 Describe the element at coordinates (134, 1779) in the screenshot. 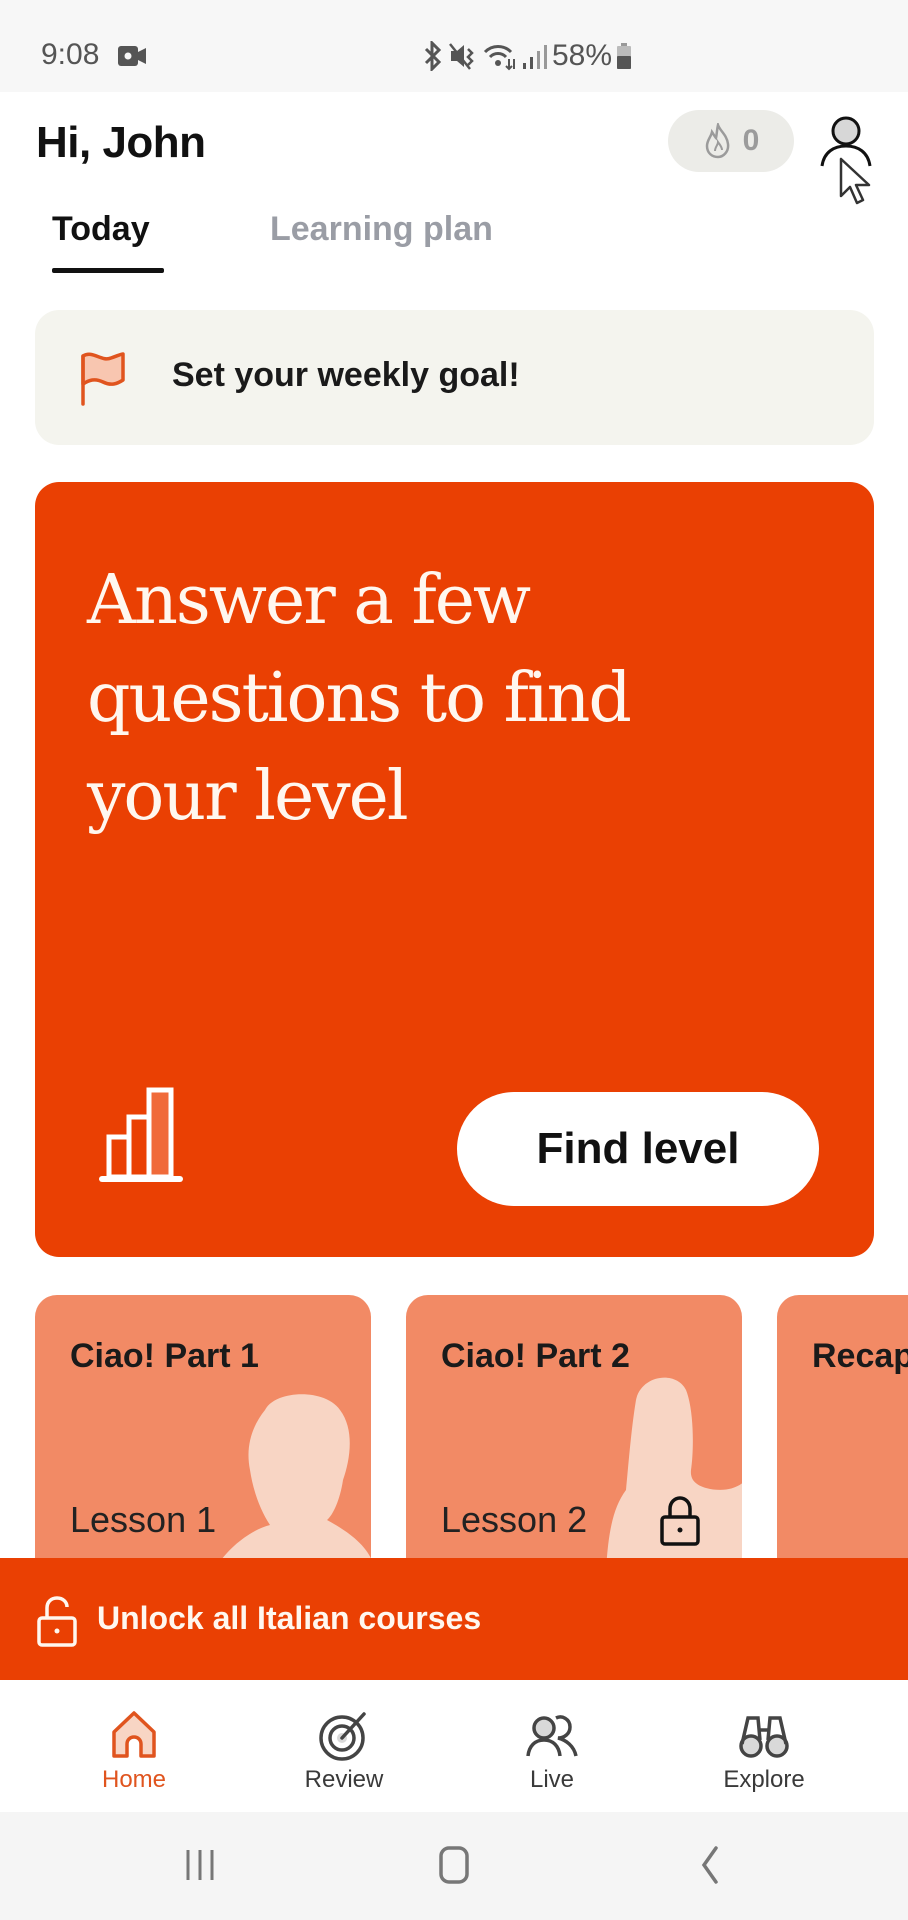

I see `nav-label-home: Home` at that location.